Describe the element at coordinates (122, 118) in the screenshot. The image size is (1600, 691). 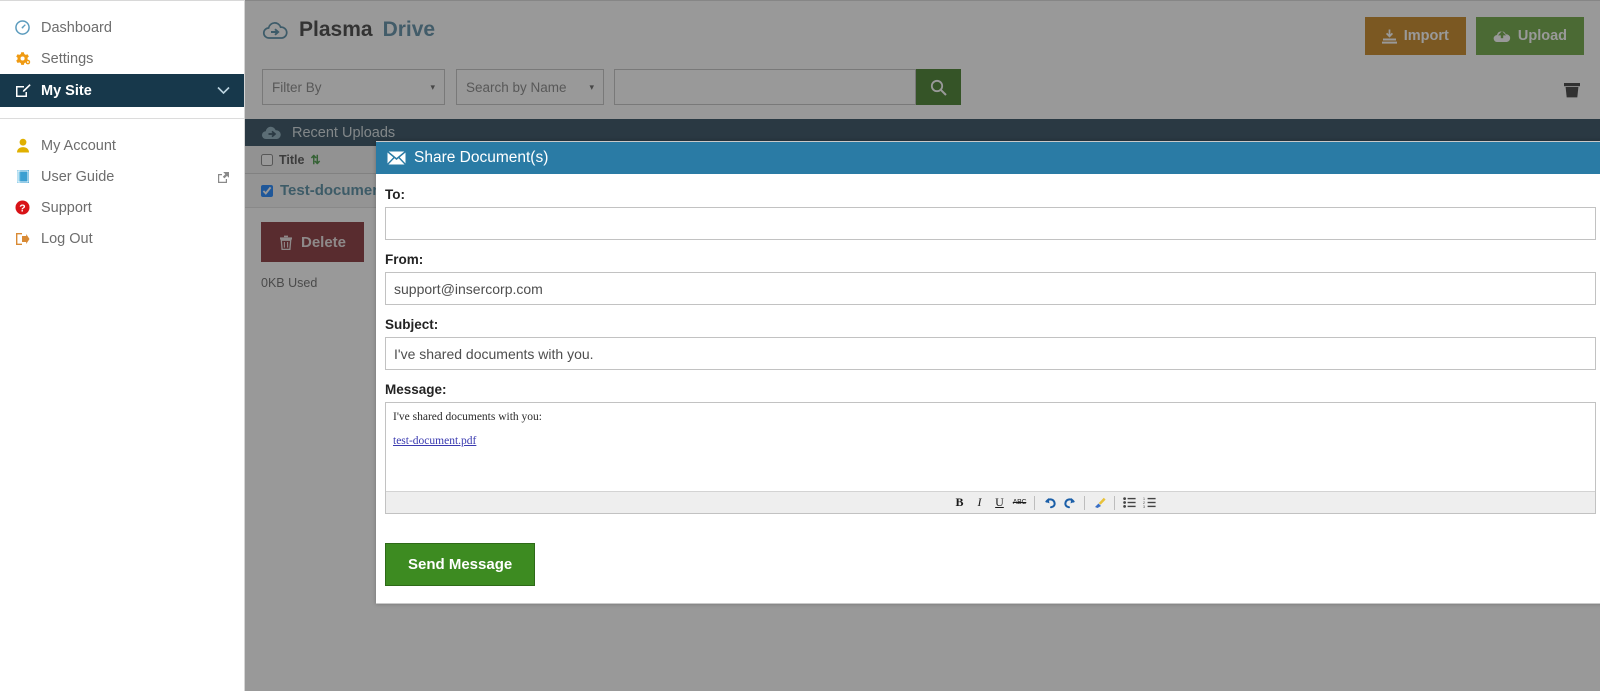
I see `sidebar-divider` at that location.